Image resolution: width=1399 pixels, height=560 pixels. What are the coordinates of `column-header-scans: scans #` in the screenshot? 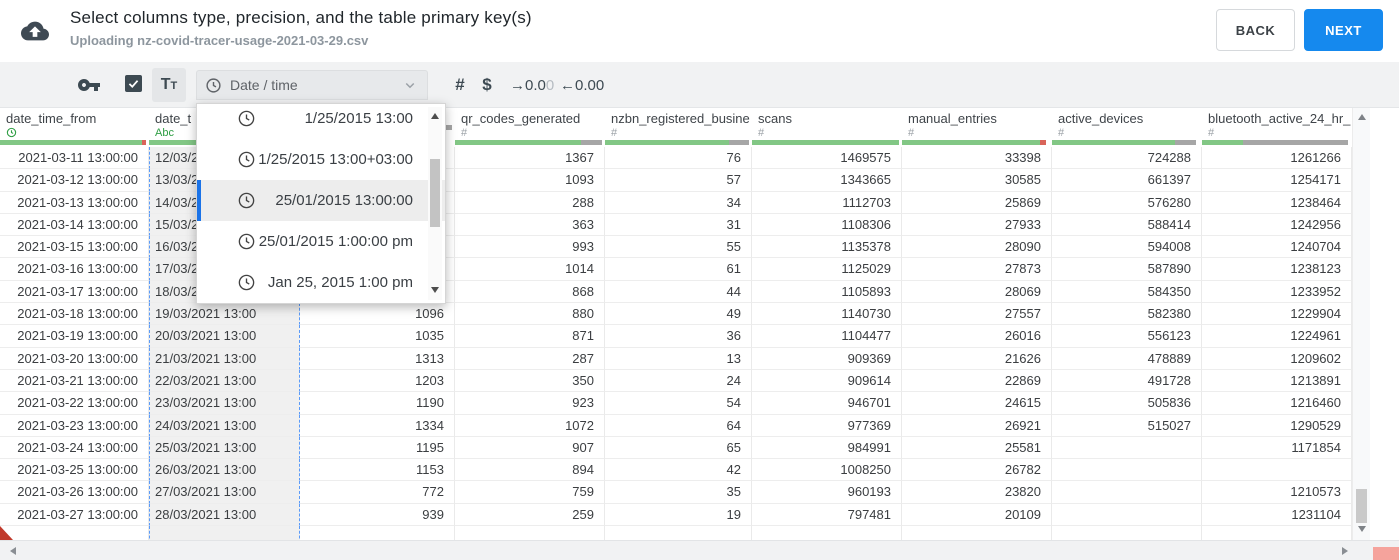 It's located at (827, 127).